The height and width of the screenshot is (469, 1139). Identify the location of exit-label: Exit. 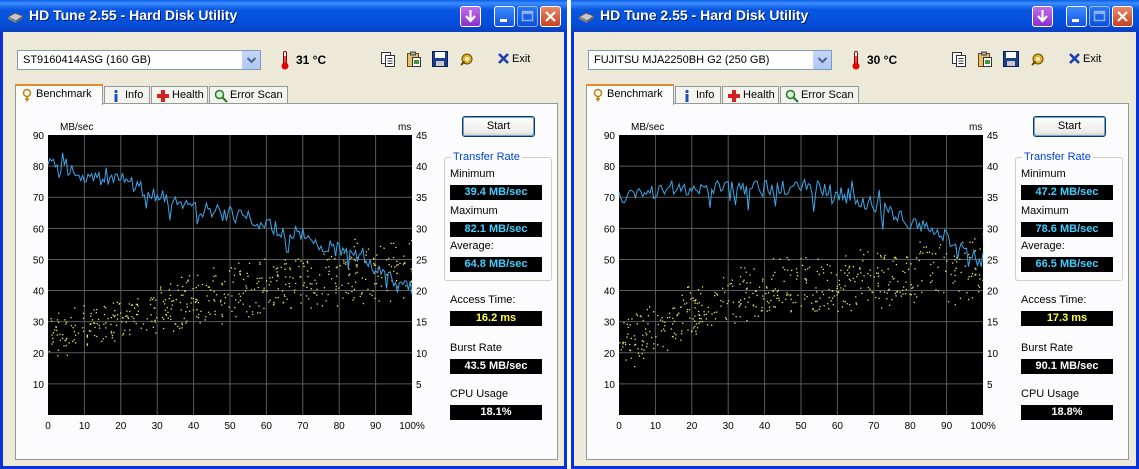
(521, 59).